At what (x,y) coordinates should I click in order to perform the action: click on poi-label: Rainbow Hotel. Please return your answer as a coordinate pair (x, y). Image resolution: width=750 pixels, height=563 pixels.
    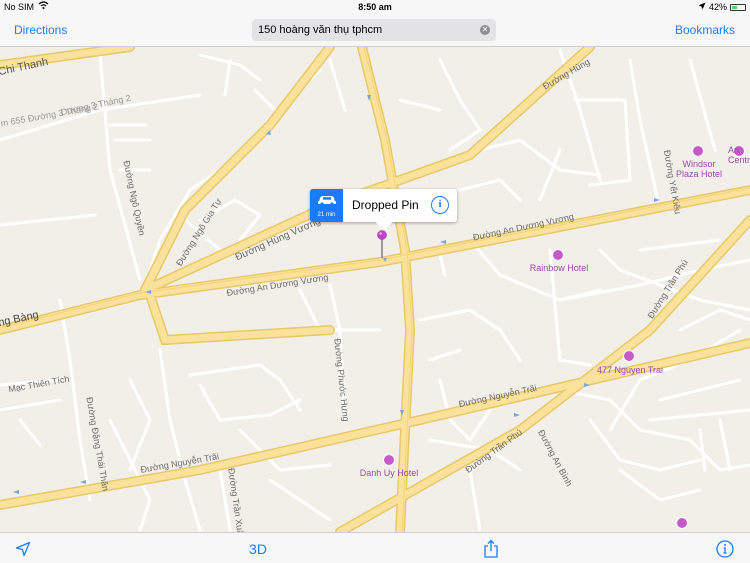
    Looking at the image, I should click on (559, 268).